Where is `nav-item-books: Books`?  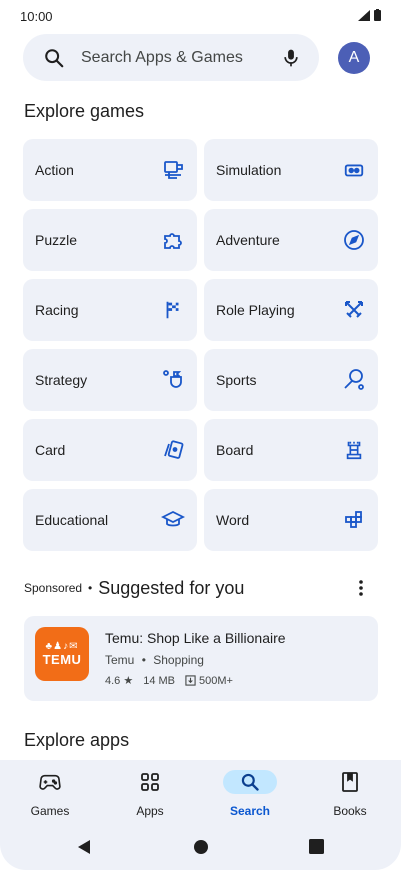 nav-item-books: Books is located at coordinates (350, 794).